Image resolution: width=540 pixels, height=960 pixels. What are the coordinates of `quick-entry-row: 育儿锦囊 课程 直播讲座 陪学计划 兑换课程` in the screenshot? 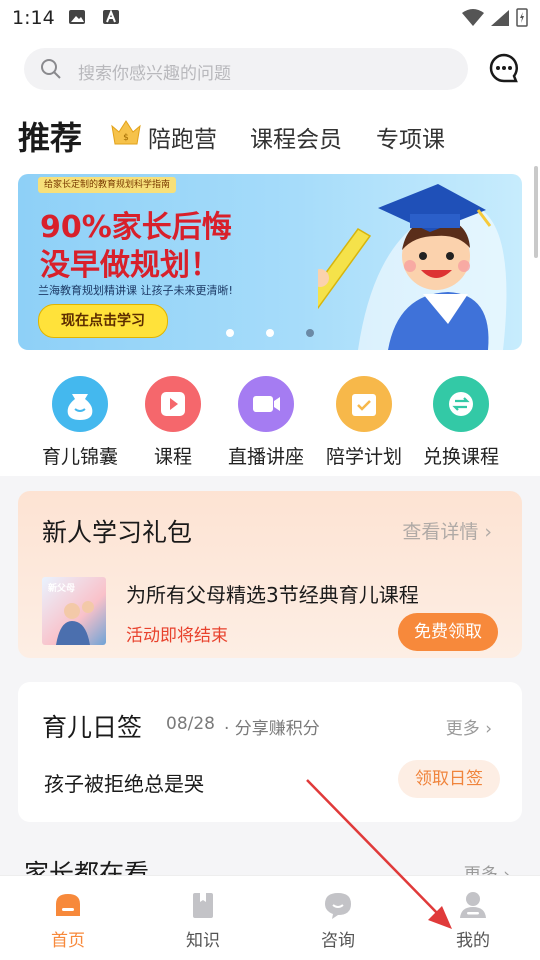 It's located at (270, 426).